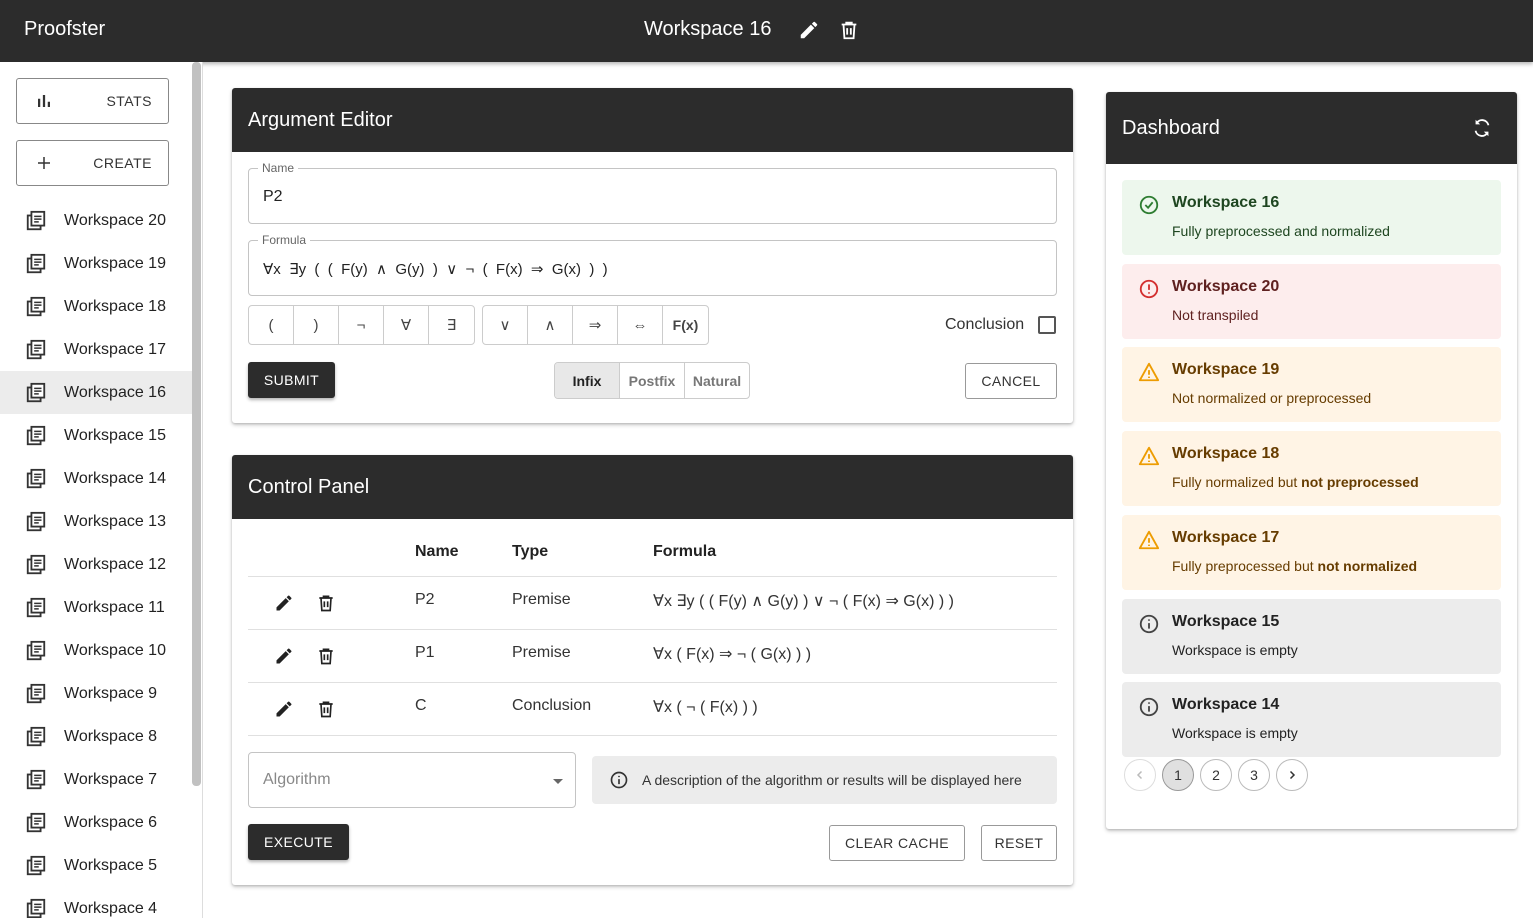  Describe the element at coordinates (1216, 775) in the screenshot. I see `pagination-page-2: 2` at that location.